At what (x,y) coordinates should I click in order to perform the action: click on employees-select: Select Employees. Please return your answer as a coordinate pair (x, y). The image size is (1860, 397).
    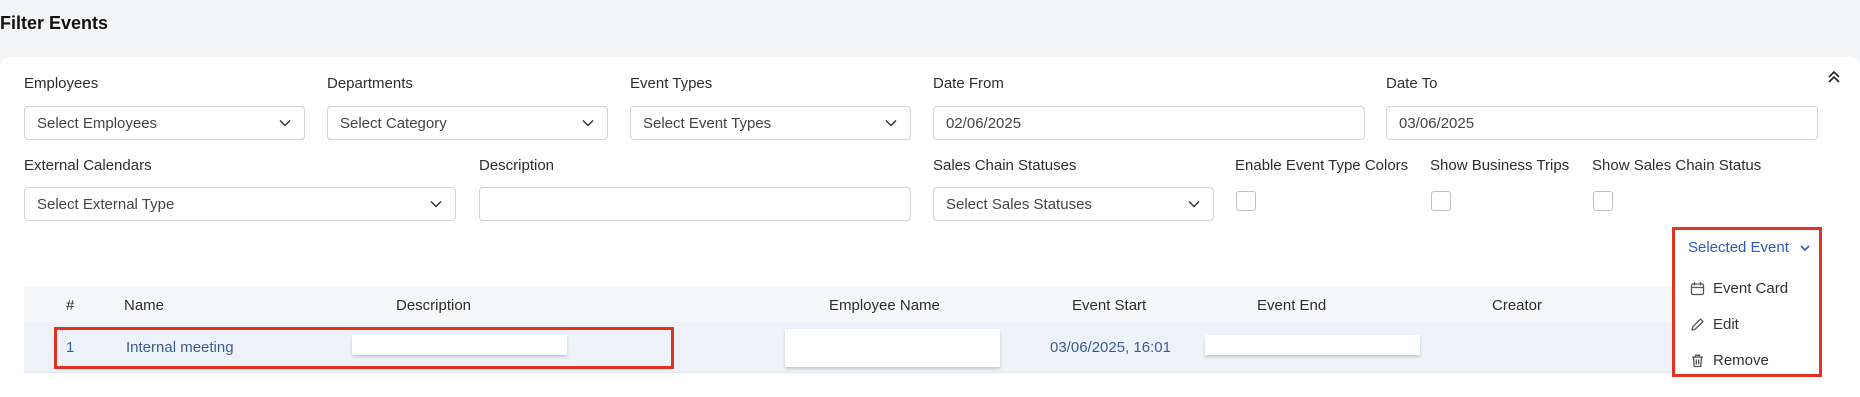
    Looking at the image, I should click on (164, 123).